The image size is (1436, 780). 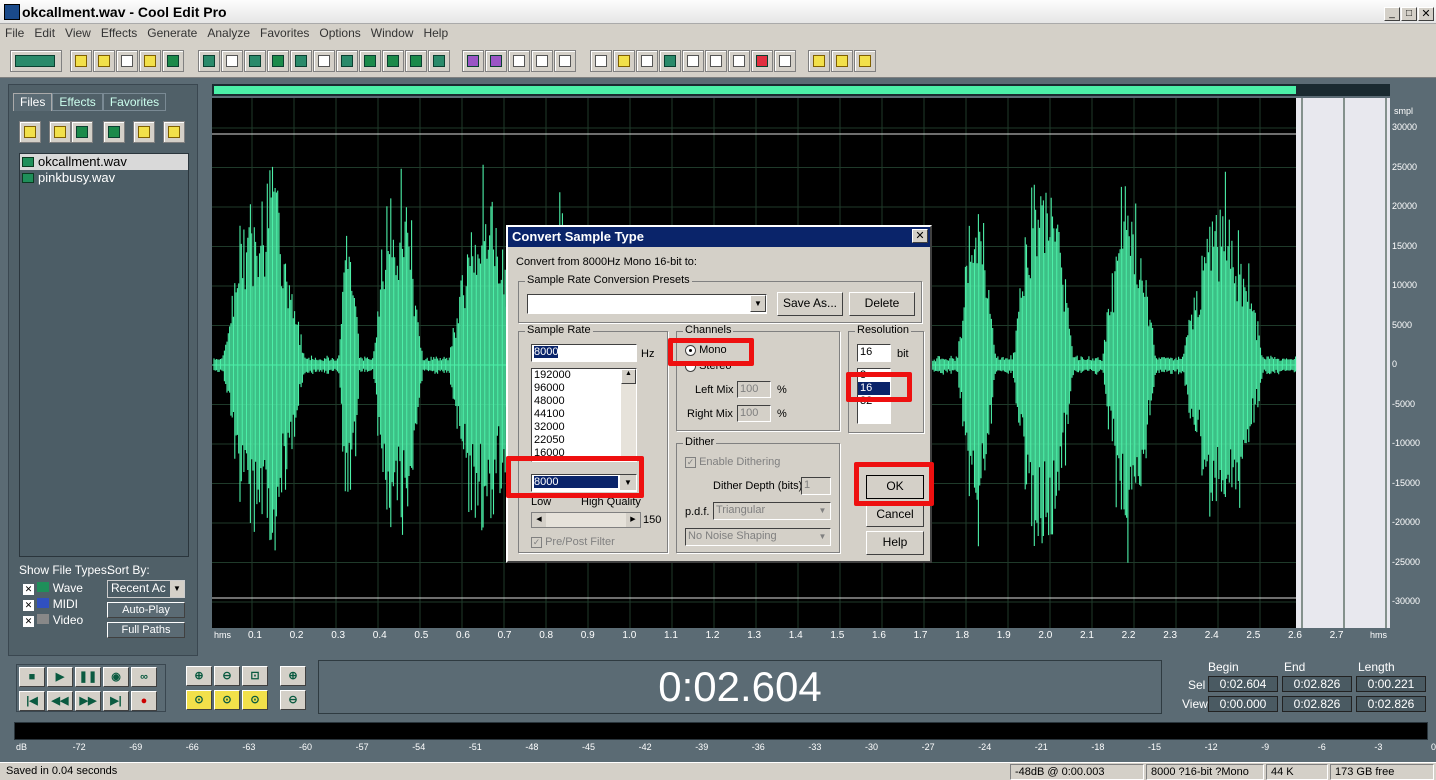 What do you see at coordinates (278, 61) in the screenshot?
I see `copy-new-icon` at bounding box center [278, 61].